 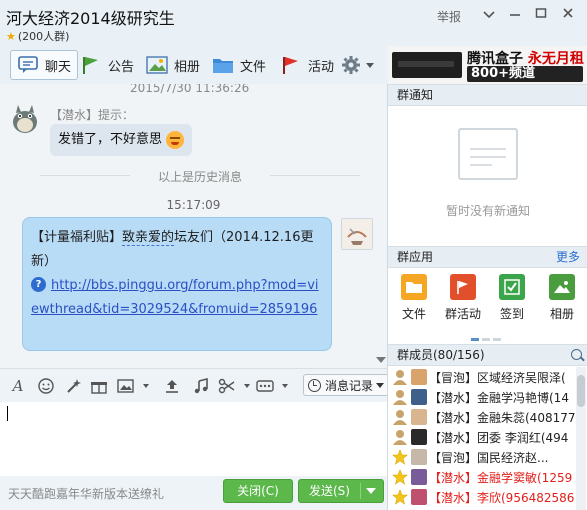 I want to click on security-shield-icon: ?, so click(x=38, y=284).